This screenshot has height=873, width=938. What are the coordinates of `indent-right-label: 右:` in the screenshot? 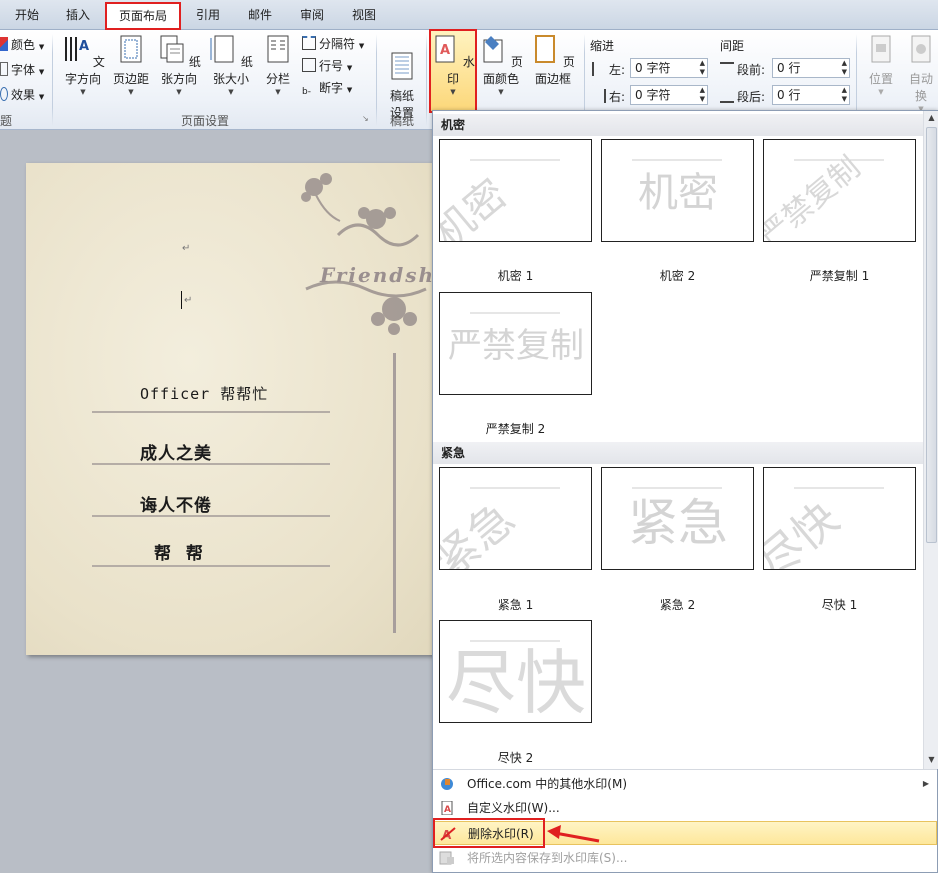 It's located at (608, 96).